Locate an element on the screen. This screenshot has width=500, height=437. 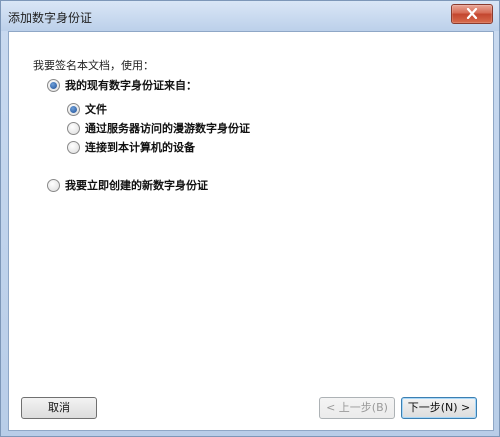
radio-roaming-id-label: 通过服务器访问的漫游数字身份证 is located at coordinates (167, 128).